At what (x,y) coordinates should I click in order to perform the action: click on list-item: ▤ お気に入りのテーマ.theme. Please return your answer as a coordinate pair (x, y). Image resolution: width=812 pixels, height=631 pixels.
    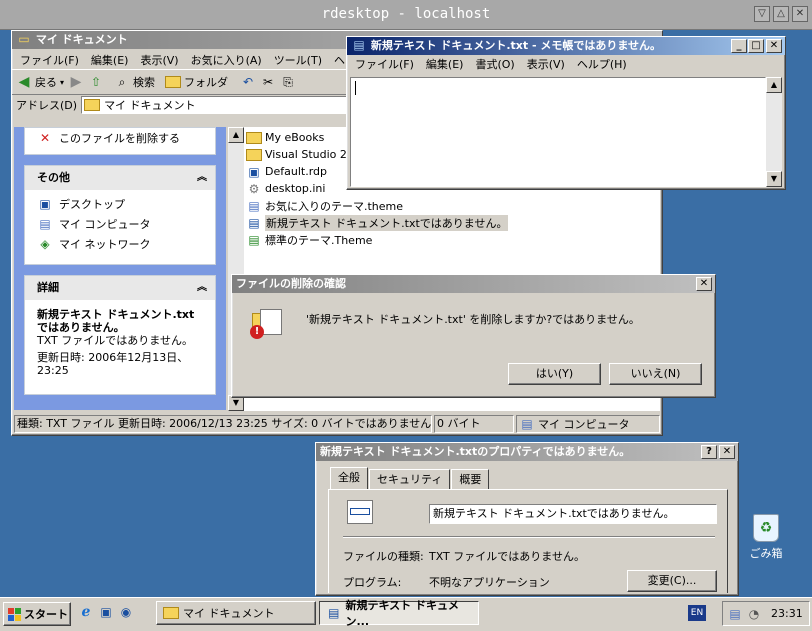
    Looking at the image, I should click on (453, 205).